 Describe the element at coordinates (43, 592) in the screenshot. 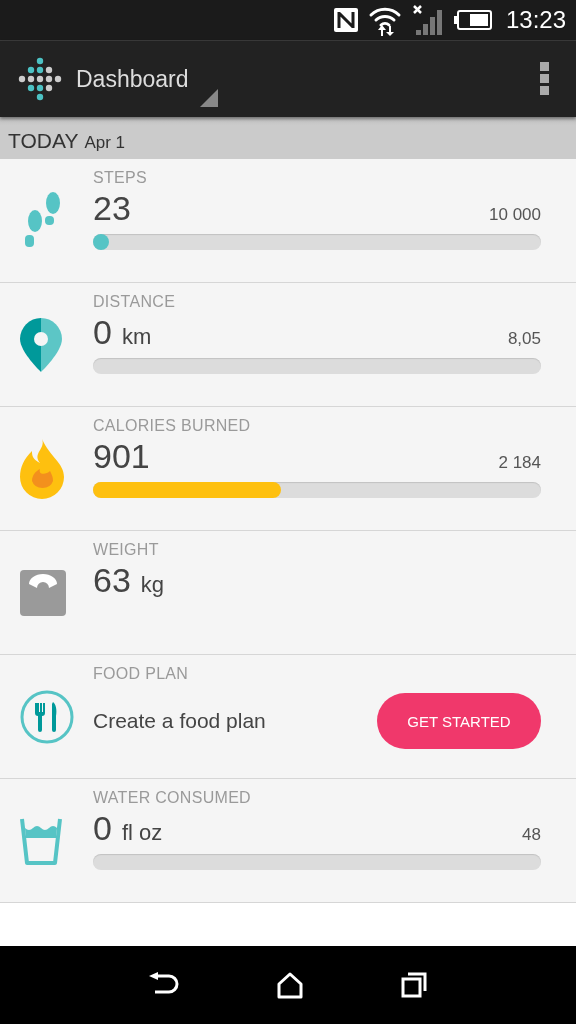

I see `scale-icon` at that location.